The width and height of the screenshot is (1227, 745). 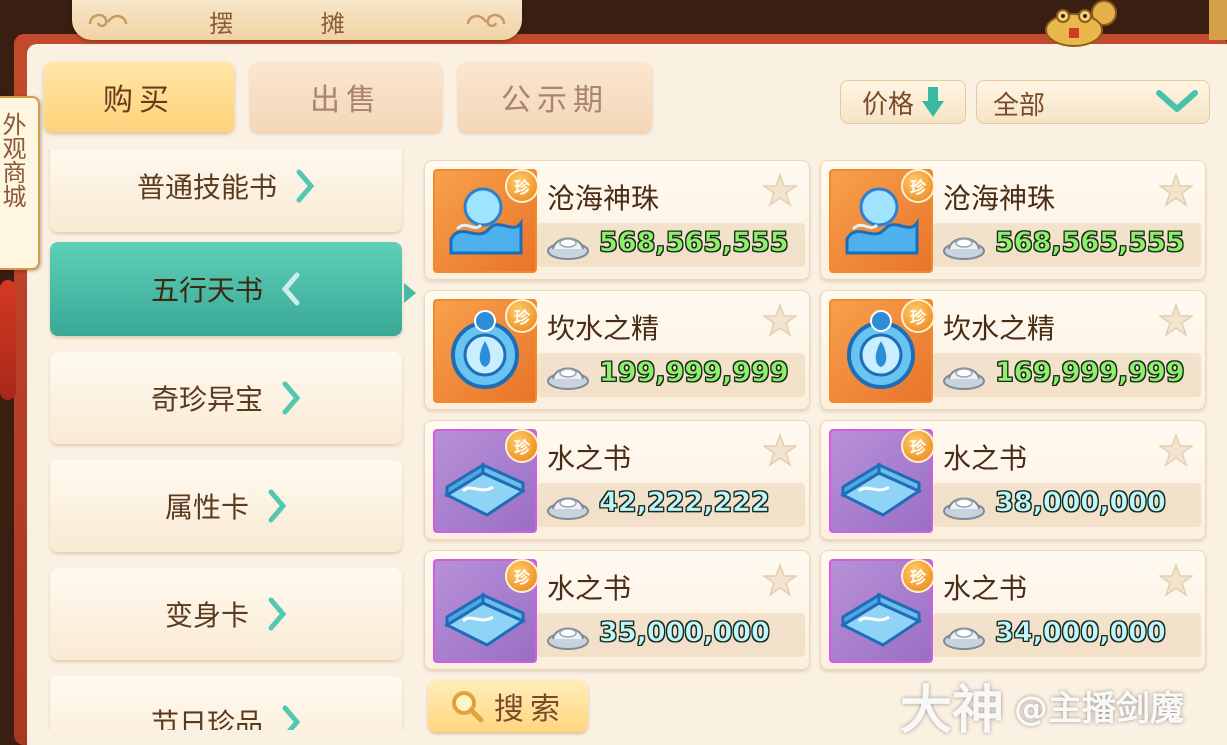 What do you see at coordinates (555, 100) in the screenshot?
I see `tab-label: 公示期` at bounding box center [555, 100].